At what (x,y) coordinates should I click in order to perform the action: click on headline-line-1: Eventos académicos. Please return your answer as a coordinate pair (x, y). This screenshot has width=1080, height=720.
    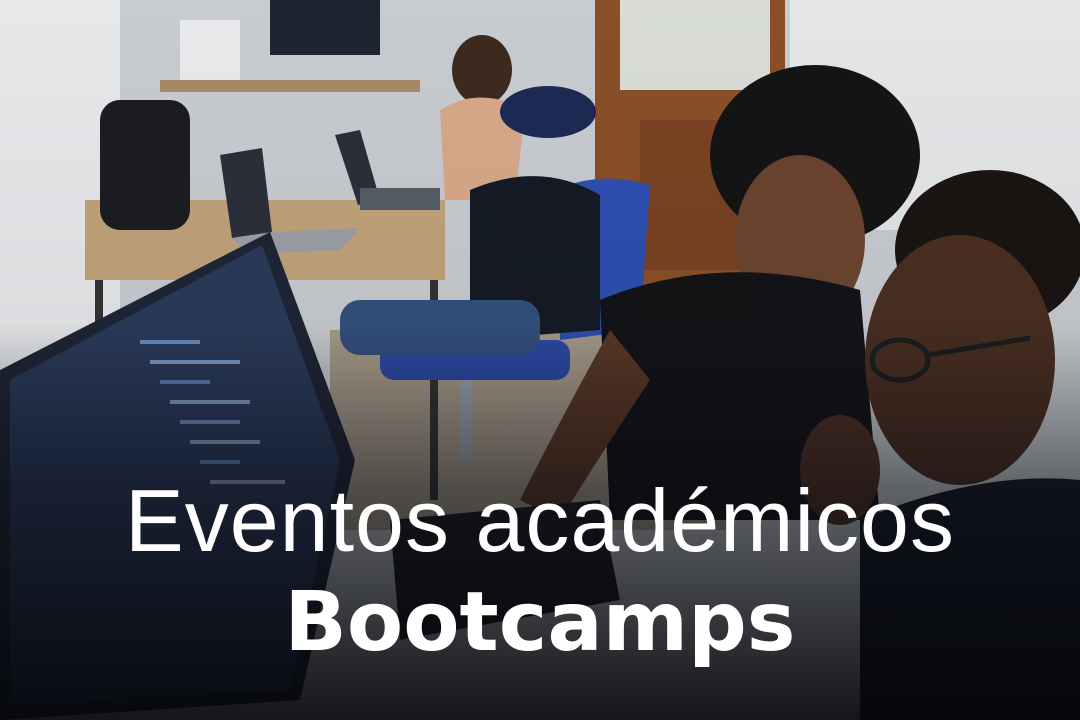
    Looking at the image, I should click on (540, 520).